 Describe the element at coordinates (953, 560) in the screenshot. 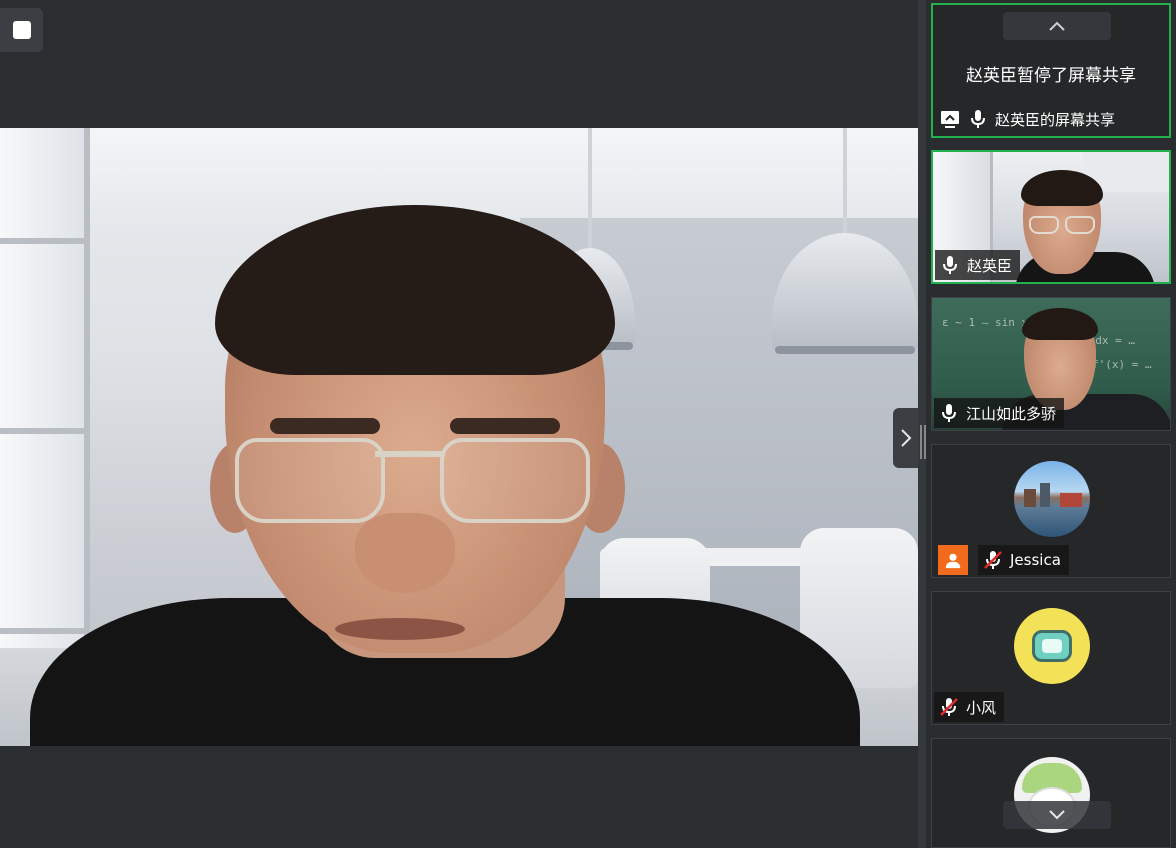

I see `user-avatar-icon` at that location.